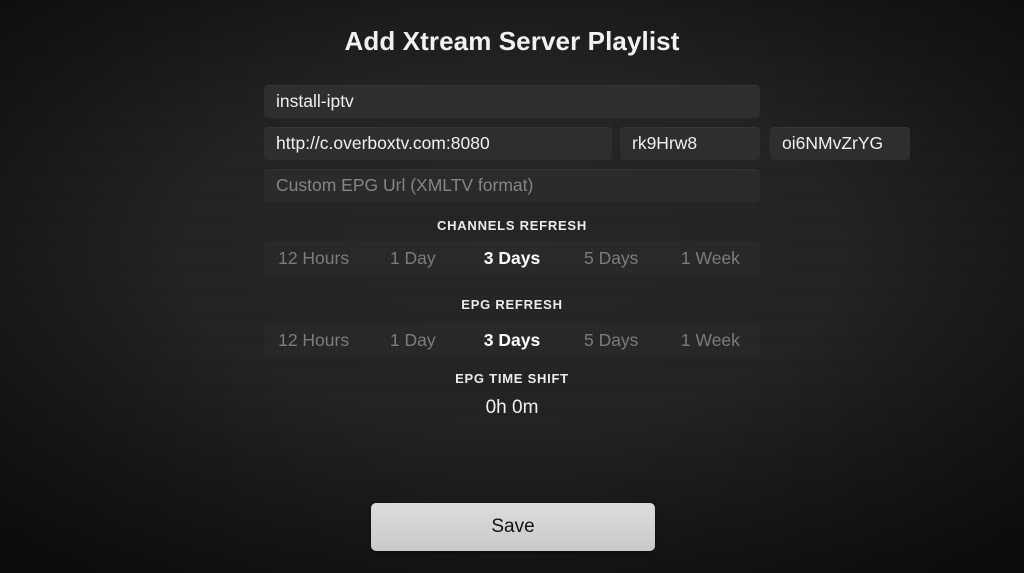  I want to click on epg-refresh-section-label: EPG REFRESH, so click(512, 304).